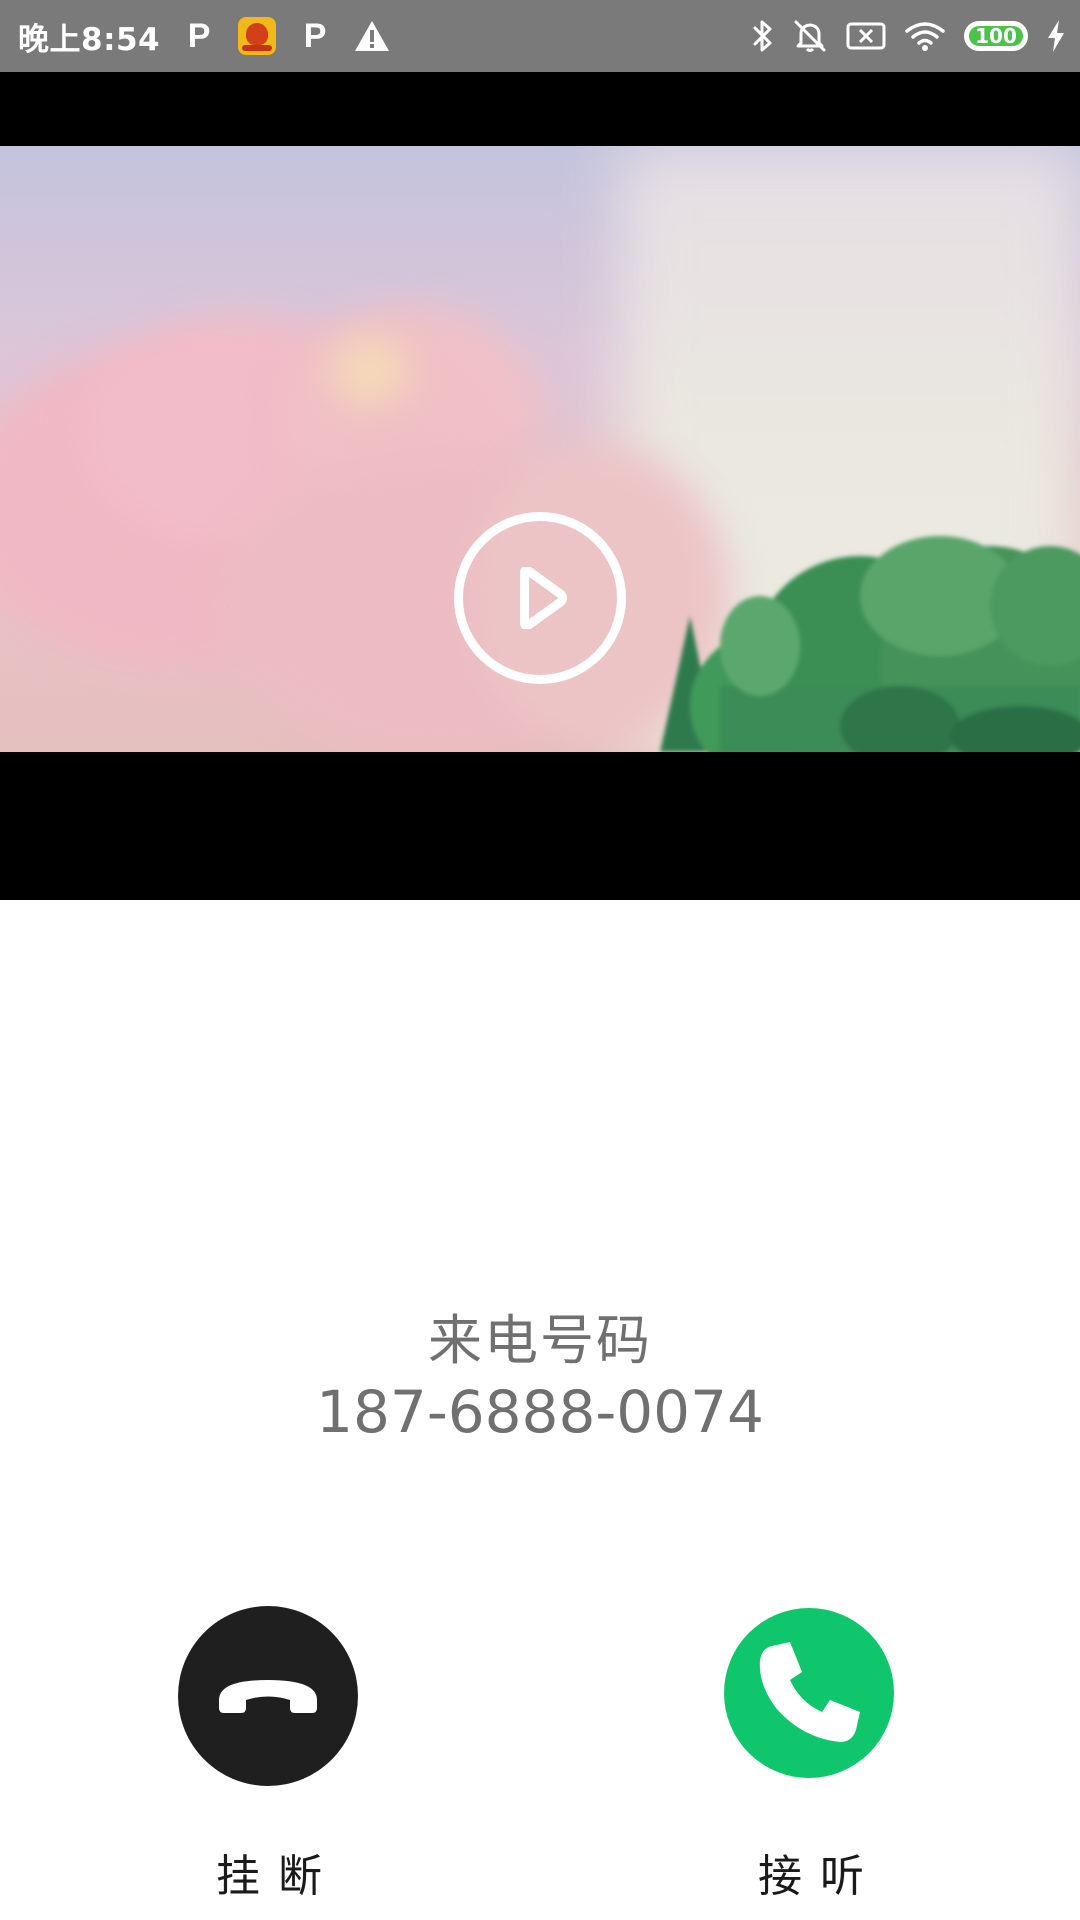 Image resolution: width=1080 pixels, height=1920 pixels. I want to click on phone-answer-icon, so click(809, 1692).